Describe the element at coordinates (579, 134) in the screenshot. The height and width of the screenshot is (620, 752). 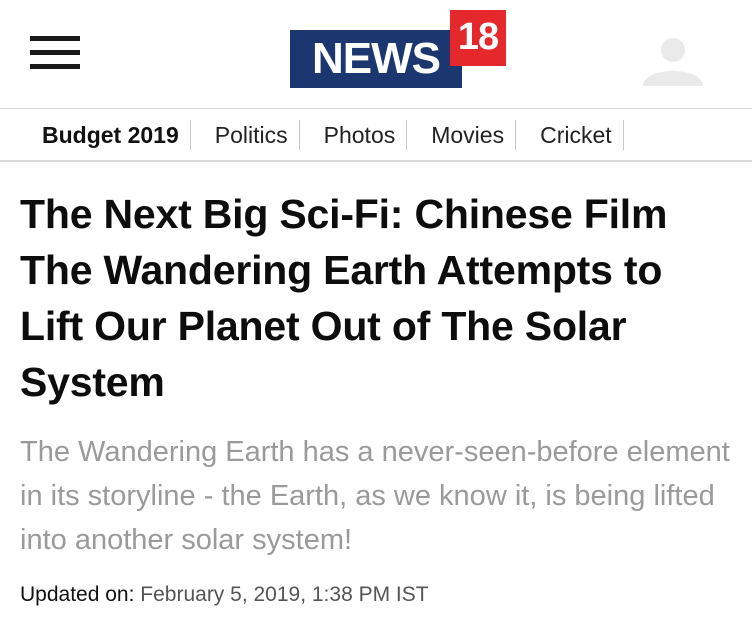
I see `nav-item-cricket: Cricket` at that location.